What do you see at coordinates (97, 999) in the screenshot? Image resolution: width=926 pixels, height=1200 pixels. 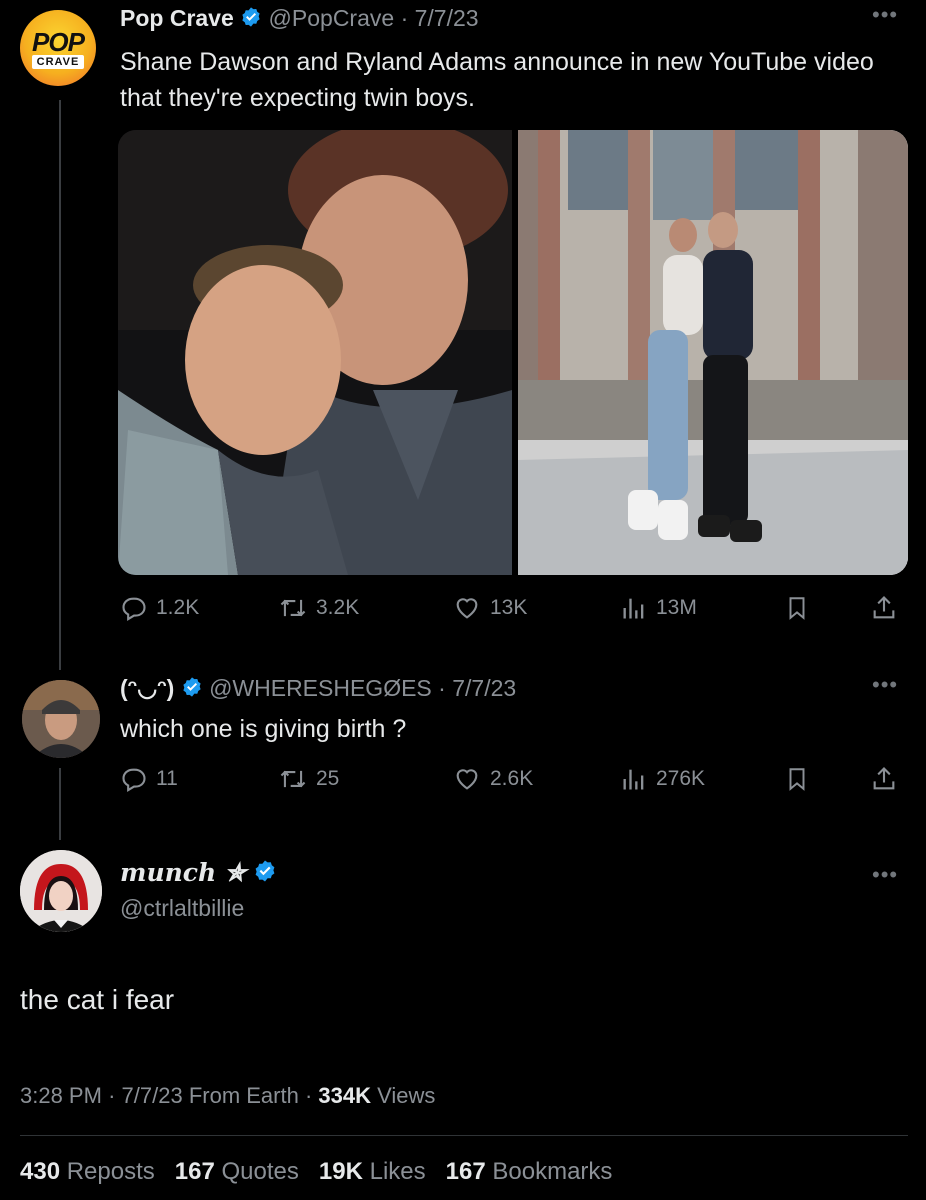 I see `tweet-text: the cat i fear` at bounding box center [97, 999].